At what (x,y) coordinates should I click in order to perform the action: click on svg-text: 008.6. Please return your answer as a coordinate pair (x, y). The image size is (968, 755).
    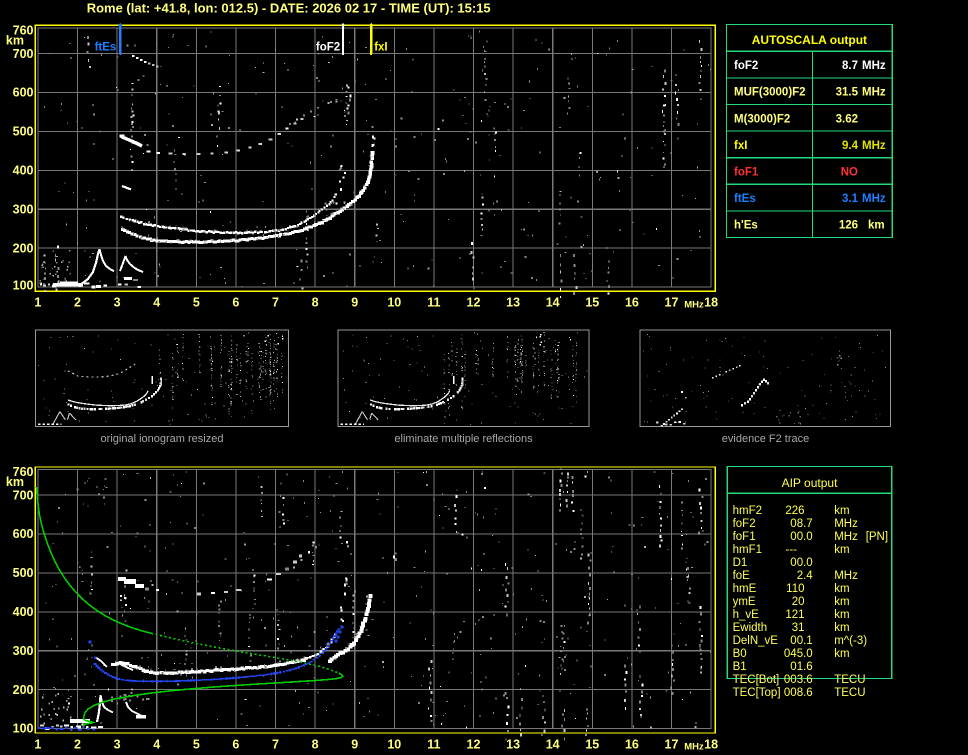
    Looking at the image, I should click on (798, 693).